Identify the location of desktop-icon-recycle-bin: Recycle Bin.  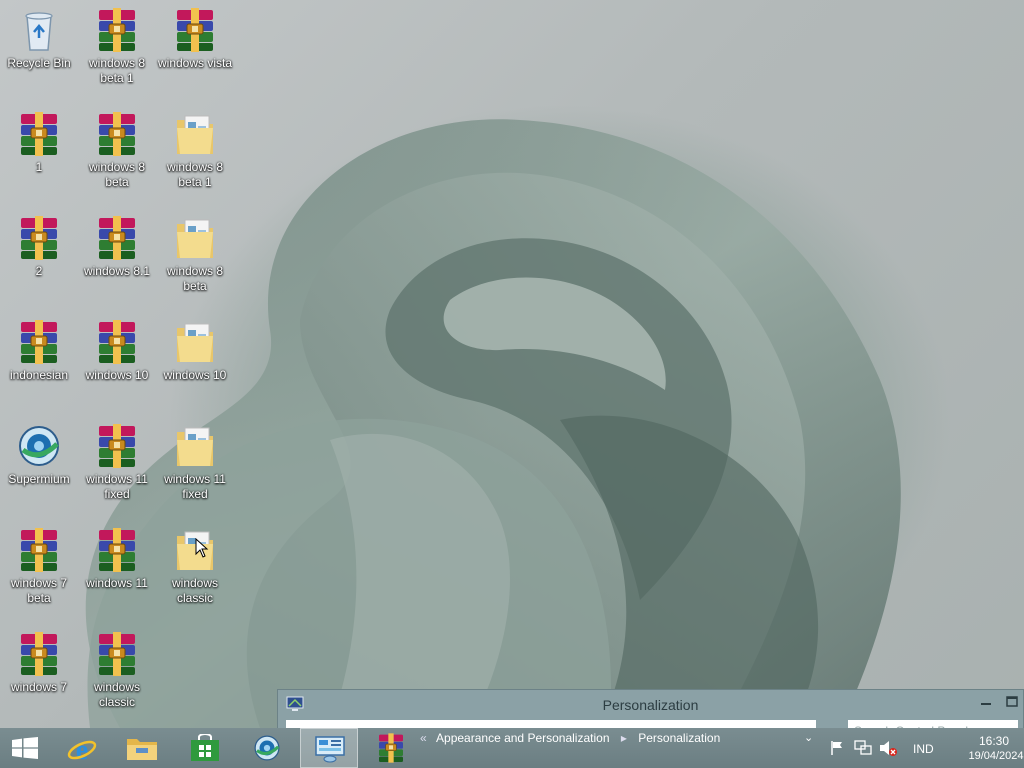
(39, 38).